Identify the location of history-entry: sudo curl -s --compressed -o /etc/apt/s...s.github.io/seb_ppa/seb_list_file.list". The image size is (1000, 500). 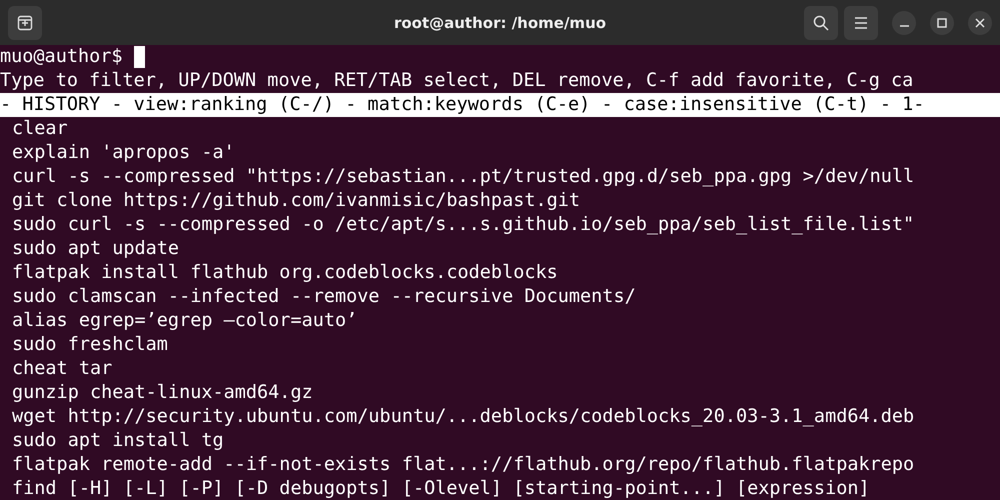
(463, 225).